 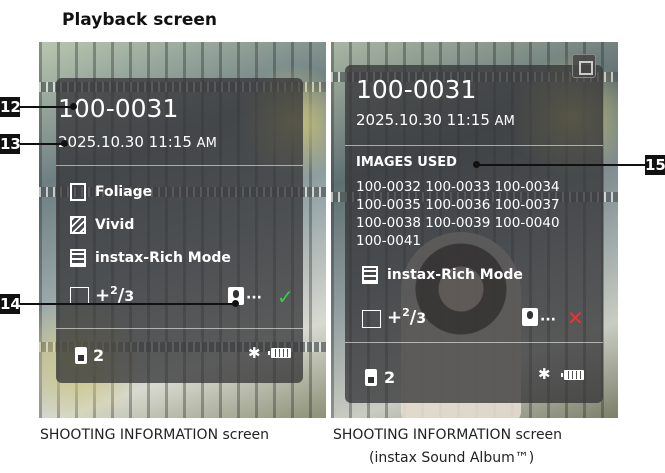 I want to click on film-type: Foliage, so click(x=124, y=192).